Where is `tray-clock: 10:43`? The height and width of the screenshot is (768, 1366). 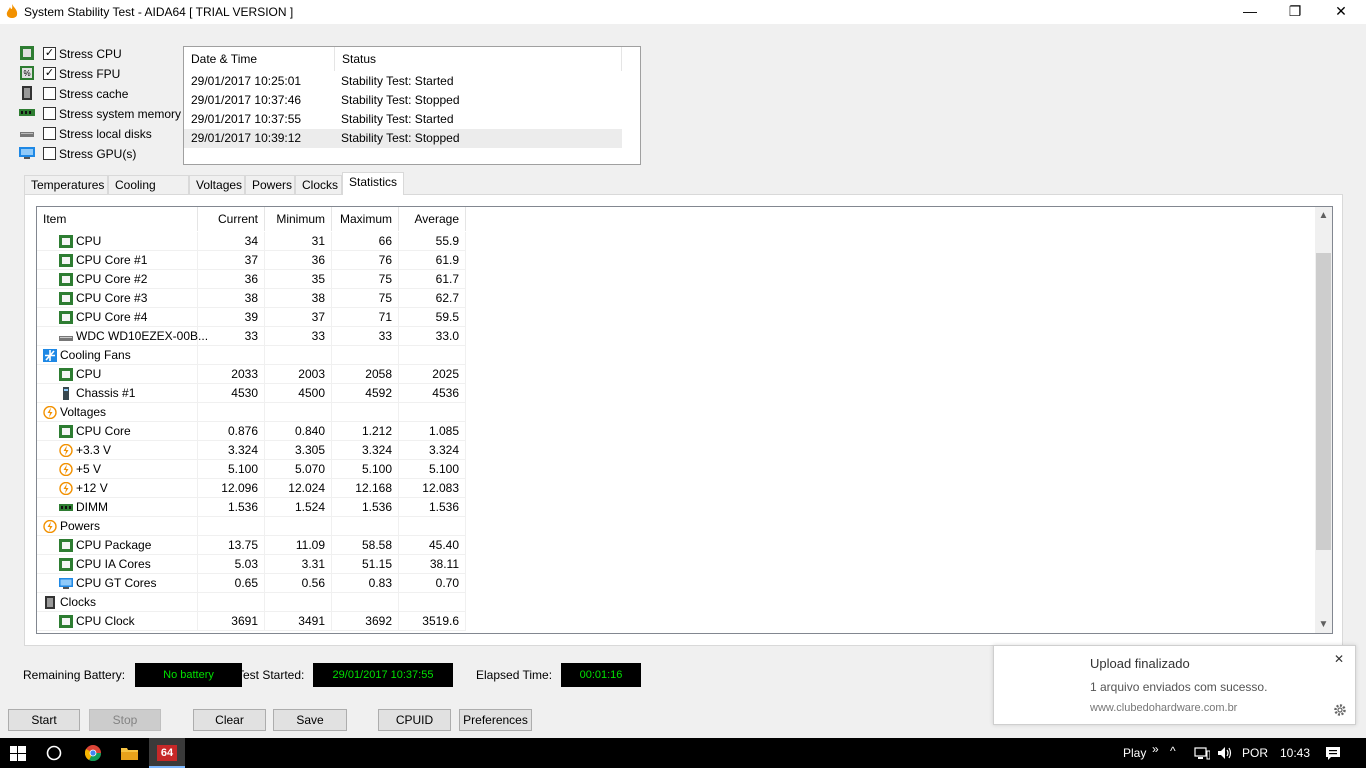
tray-clock: 10:43 is located at coordinates (1295, 753).